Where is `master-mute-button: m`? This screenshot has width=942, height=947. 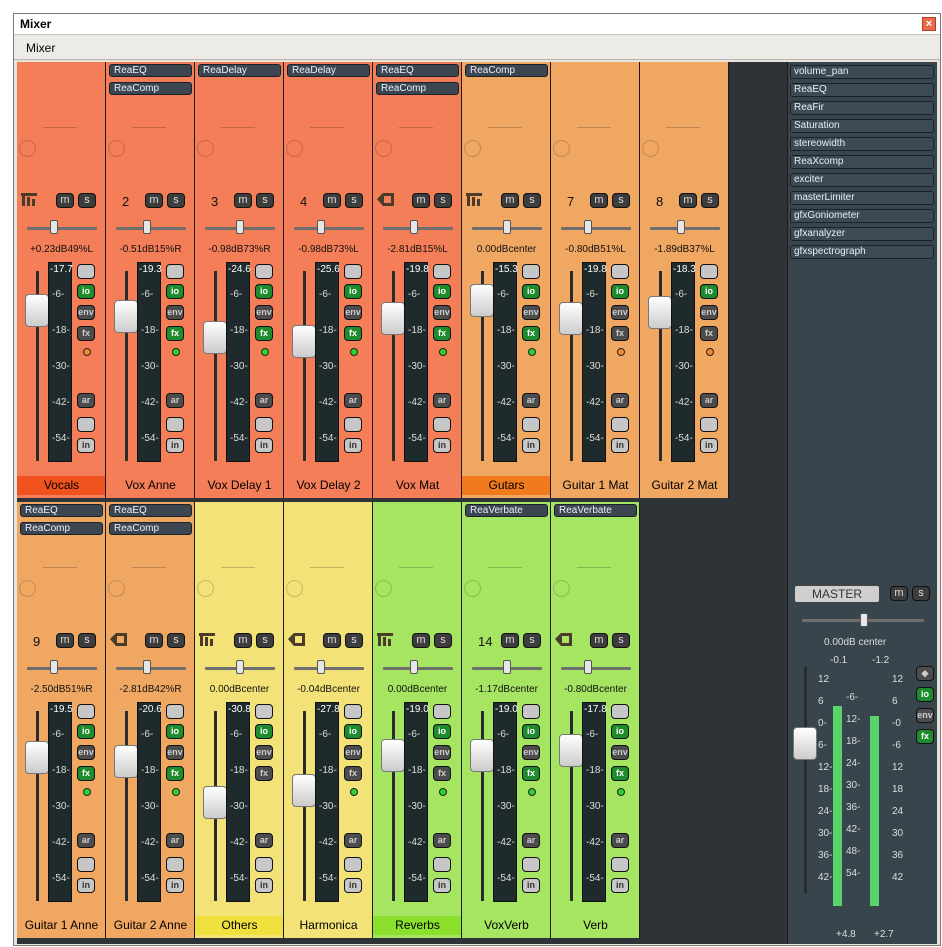 master-mute-button: m is located at coordinates (899, 593).